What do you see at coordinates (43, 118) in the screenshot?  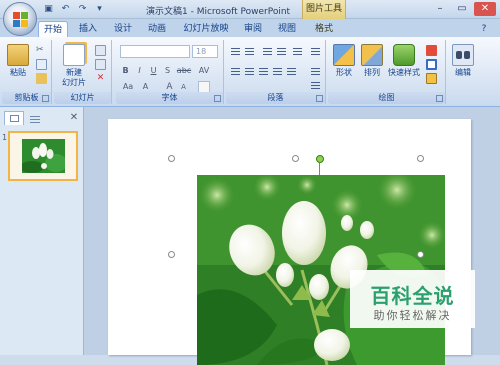 I see `pane-tabs: ✕` at bounding box center [43, 118].